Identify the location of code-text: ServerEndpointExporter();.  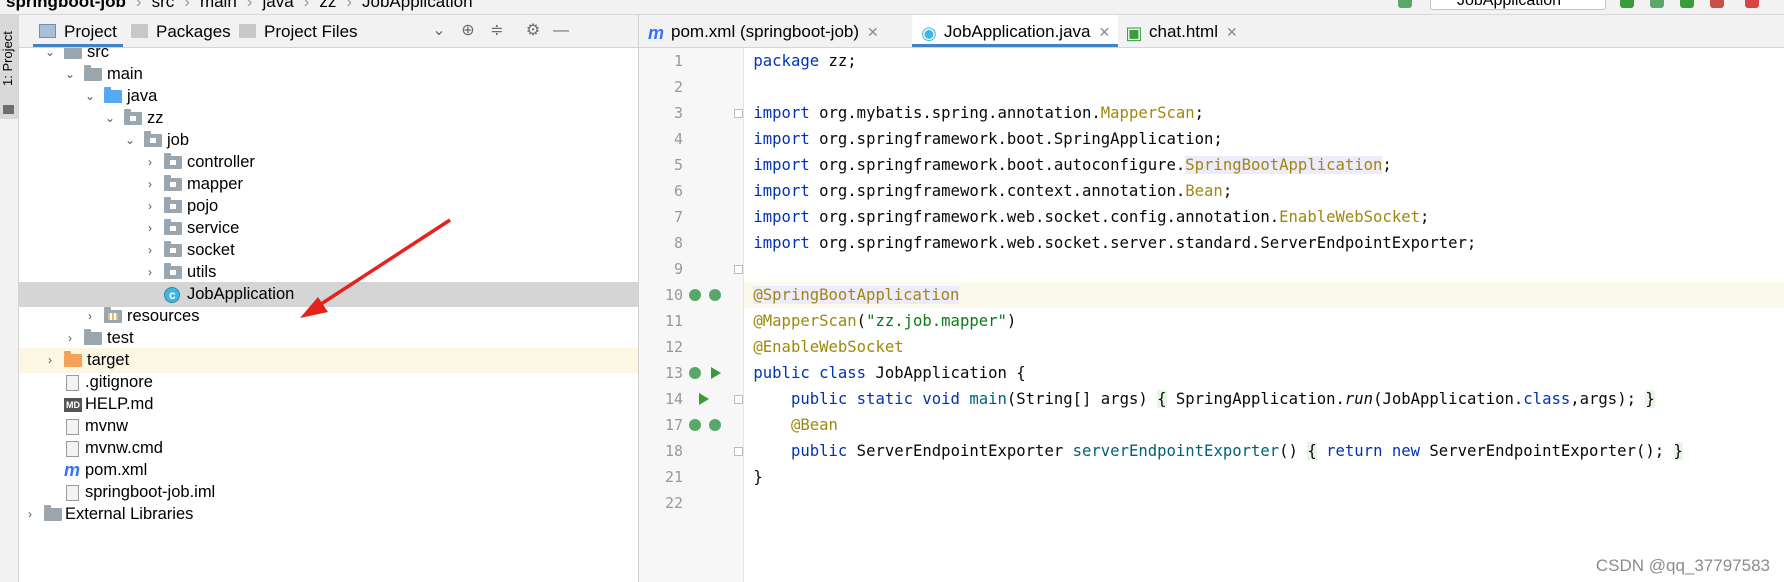
(1547, 451).